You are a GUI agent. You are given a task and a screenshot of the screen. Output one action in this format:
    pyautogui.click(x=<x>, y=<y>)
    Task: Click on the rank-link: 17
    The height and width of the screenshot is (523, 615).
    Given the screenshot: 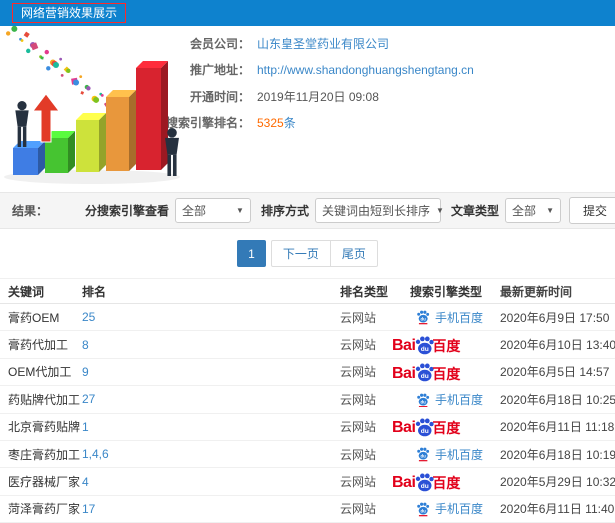 What is the action you would take?
    pyautogui.click(x=88, y=509)
    